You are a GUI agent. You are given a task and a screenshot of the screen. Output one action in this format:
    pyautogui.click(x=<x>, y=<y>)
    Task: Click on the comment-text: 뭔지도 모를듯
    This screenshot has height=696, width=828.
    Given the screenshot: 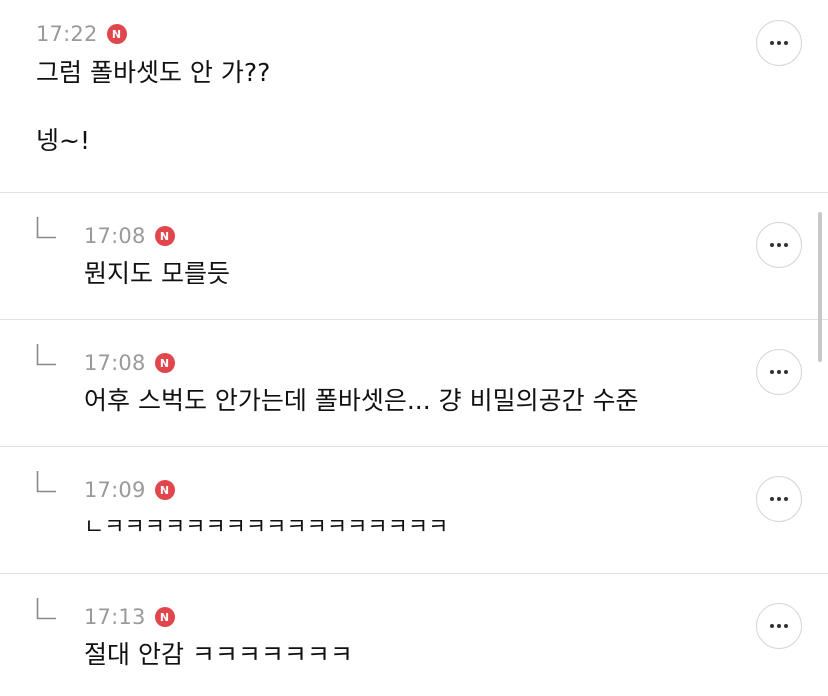 What is the action you would take?
    pyautogui.click(x=157, y=273)
    